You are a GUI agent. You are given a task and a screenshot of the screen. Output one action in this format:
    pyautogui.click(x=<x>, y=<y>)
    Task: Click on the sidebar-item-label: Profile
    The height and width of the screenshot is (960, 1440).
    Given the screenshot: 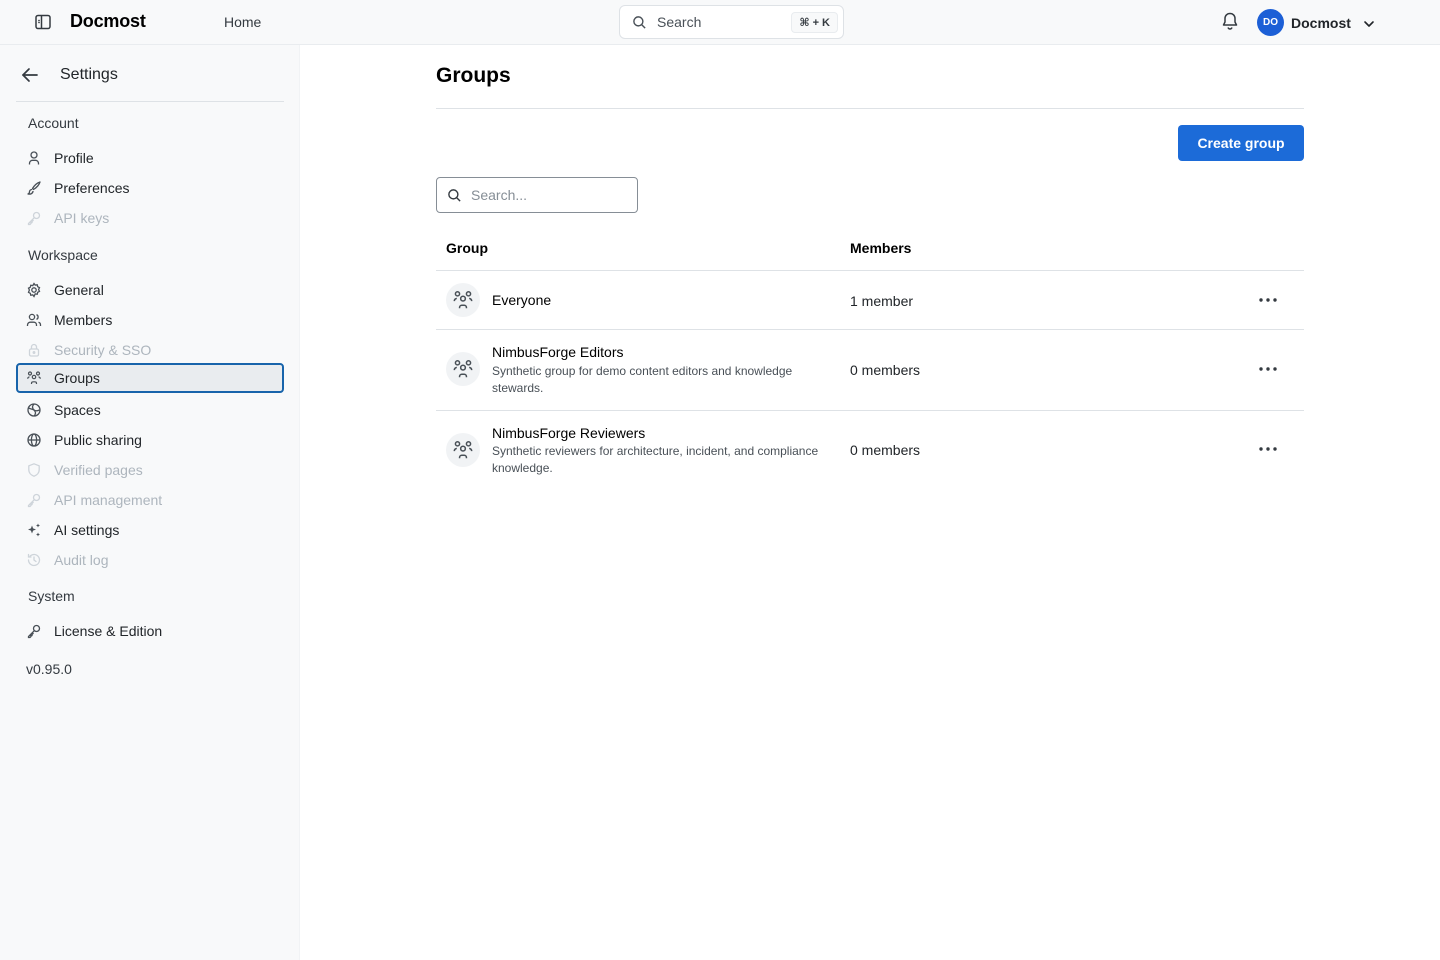 What is the action you would take?
    pyautogui.click(x=74, y=158)
    